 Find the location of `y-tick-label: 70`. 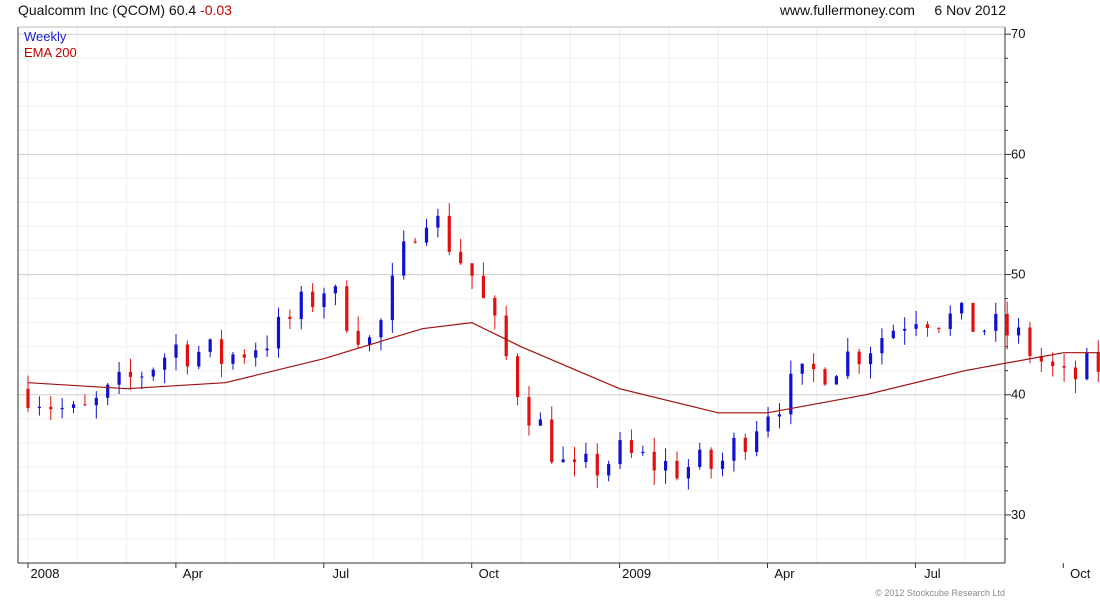

y-tick-label: 70 is located at coordinates (1018, 33).